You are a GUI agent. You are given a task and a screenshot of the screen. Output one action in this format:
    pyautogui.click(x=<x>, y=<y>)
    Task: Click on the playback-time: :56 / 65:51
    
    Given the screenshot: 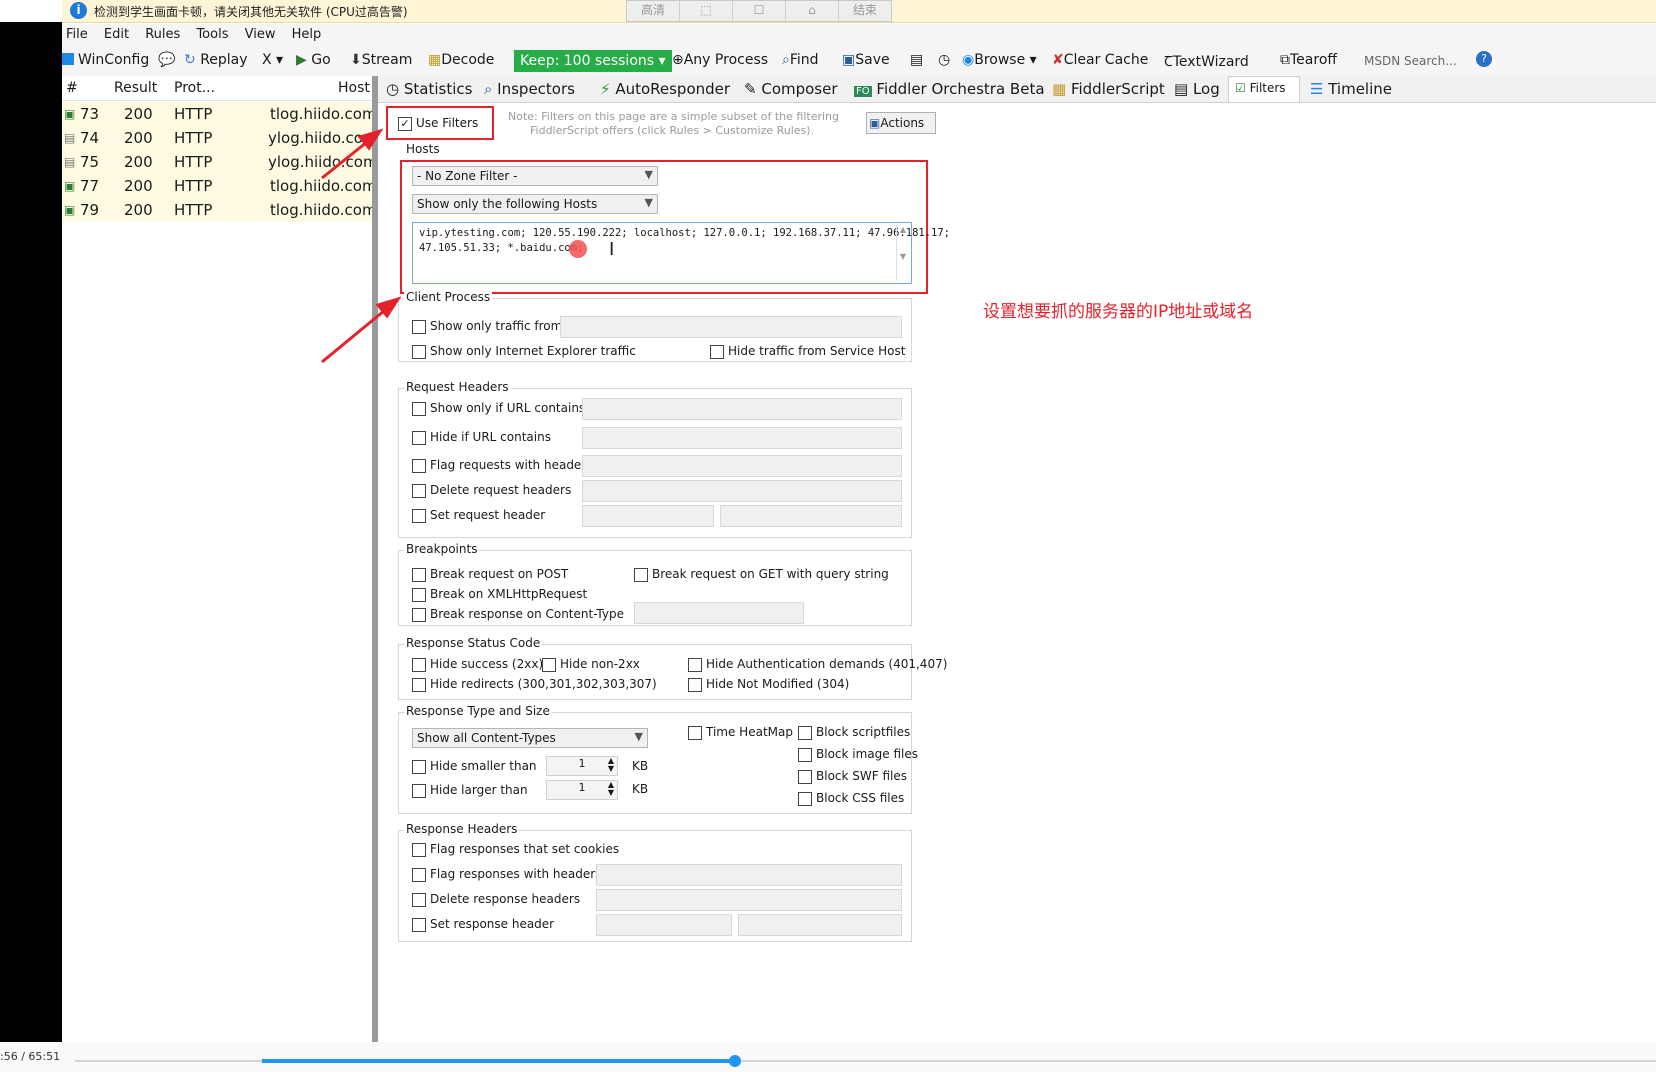 What is the action you would take?
    pyautogui.click(x=30, y=1056)
    